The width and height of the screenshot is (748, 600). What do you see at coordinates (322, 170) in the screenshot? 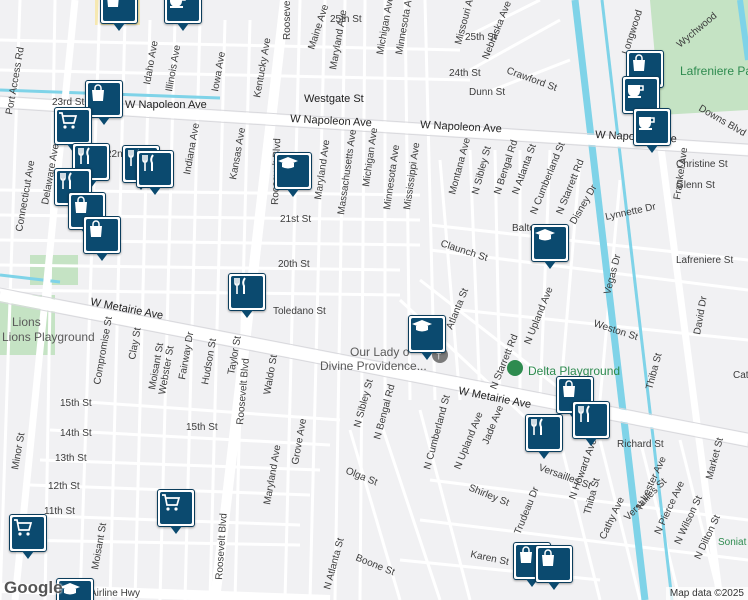
I see `street-label-maryland-2: Maryland Ave` at bounding box center [322, 170].